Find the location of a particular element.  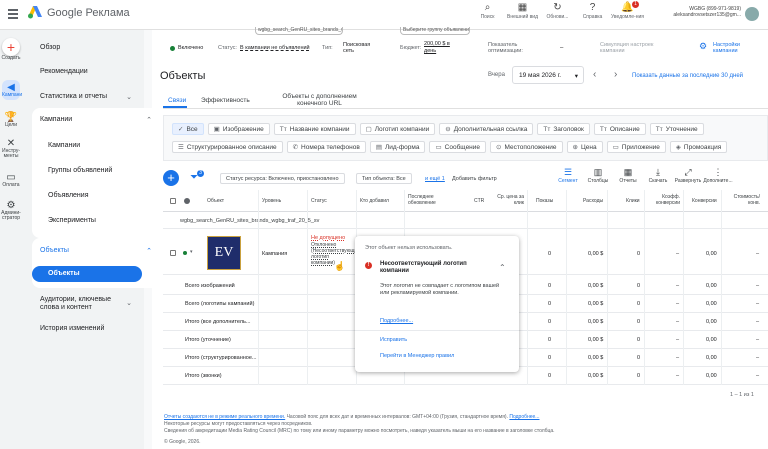

tab-performance: Эффективность is located at coordinates (225, 100).